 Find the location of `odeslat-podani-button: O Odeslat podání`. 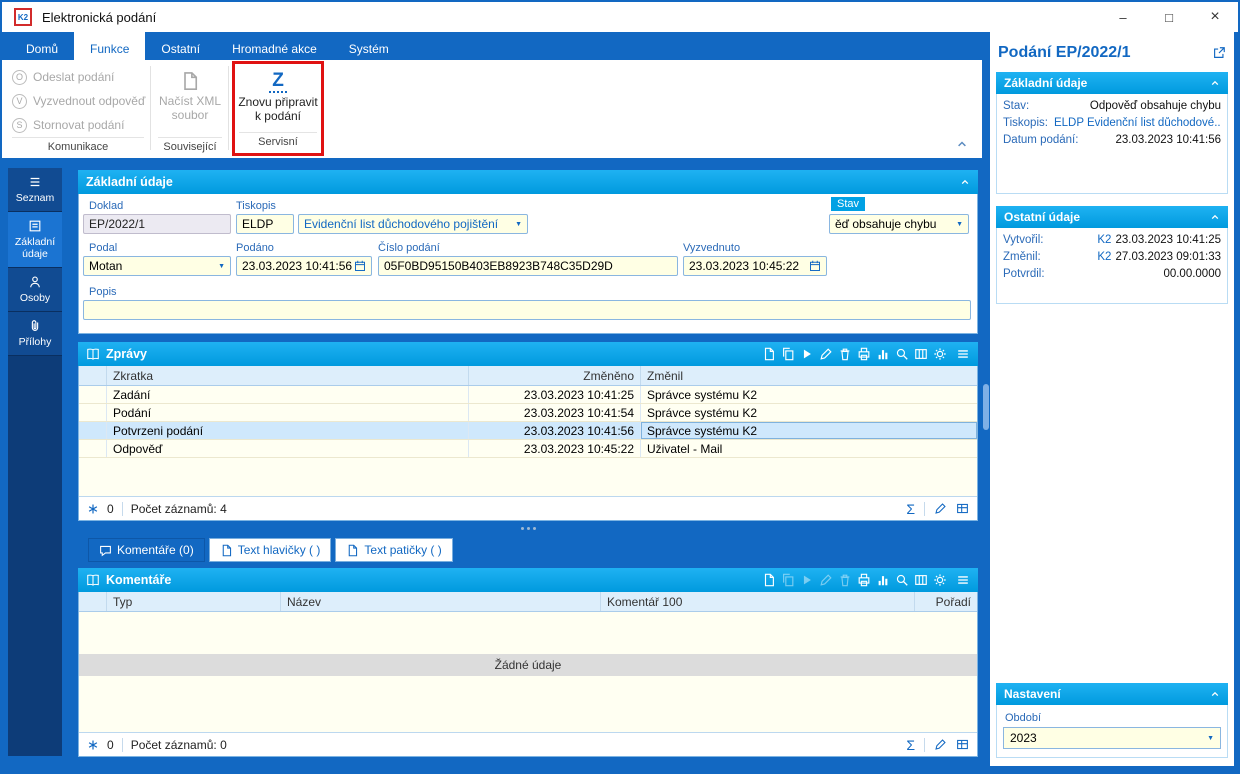

odeslat-podani-button: O Odeslat podání is located at coordinates (78, 77).